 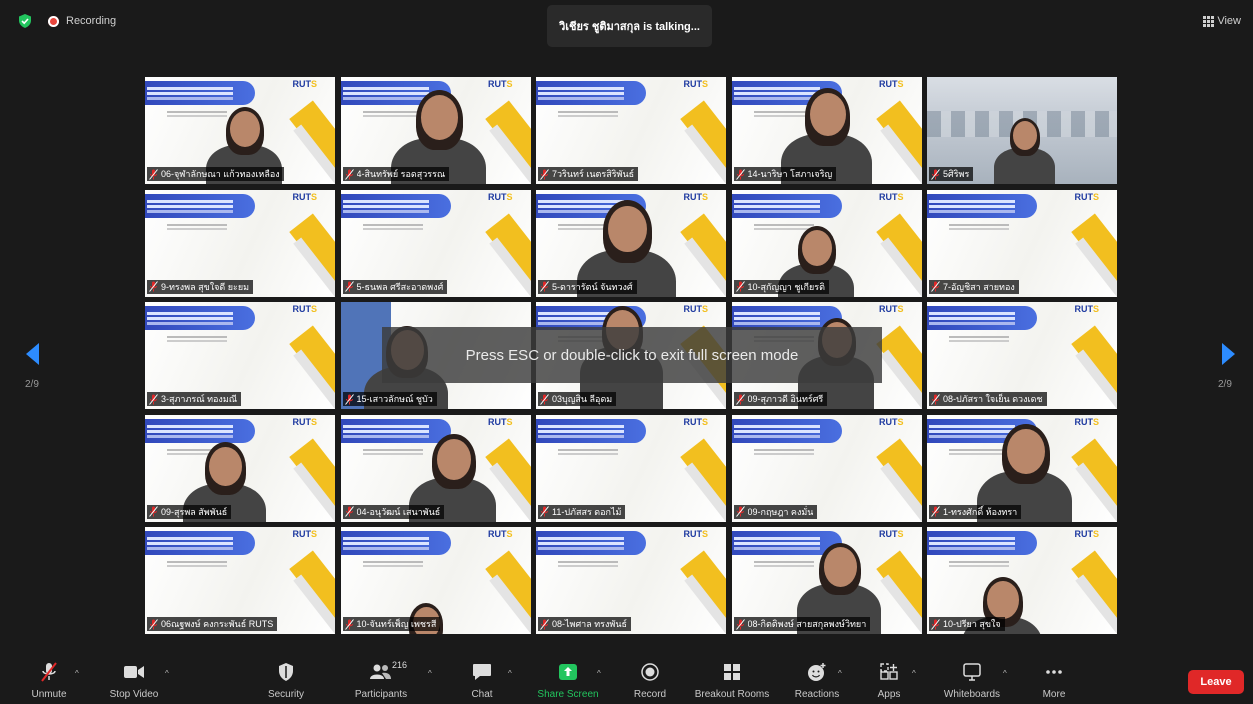 What do you see at coordinates (650, 679) in the screenshot?
I see `record-button: Record` at bounding box center [650, 679].